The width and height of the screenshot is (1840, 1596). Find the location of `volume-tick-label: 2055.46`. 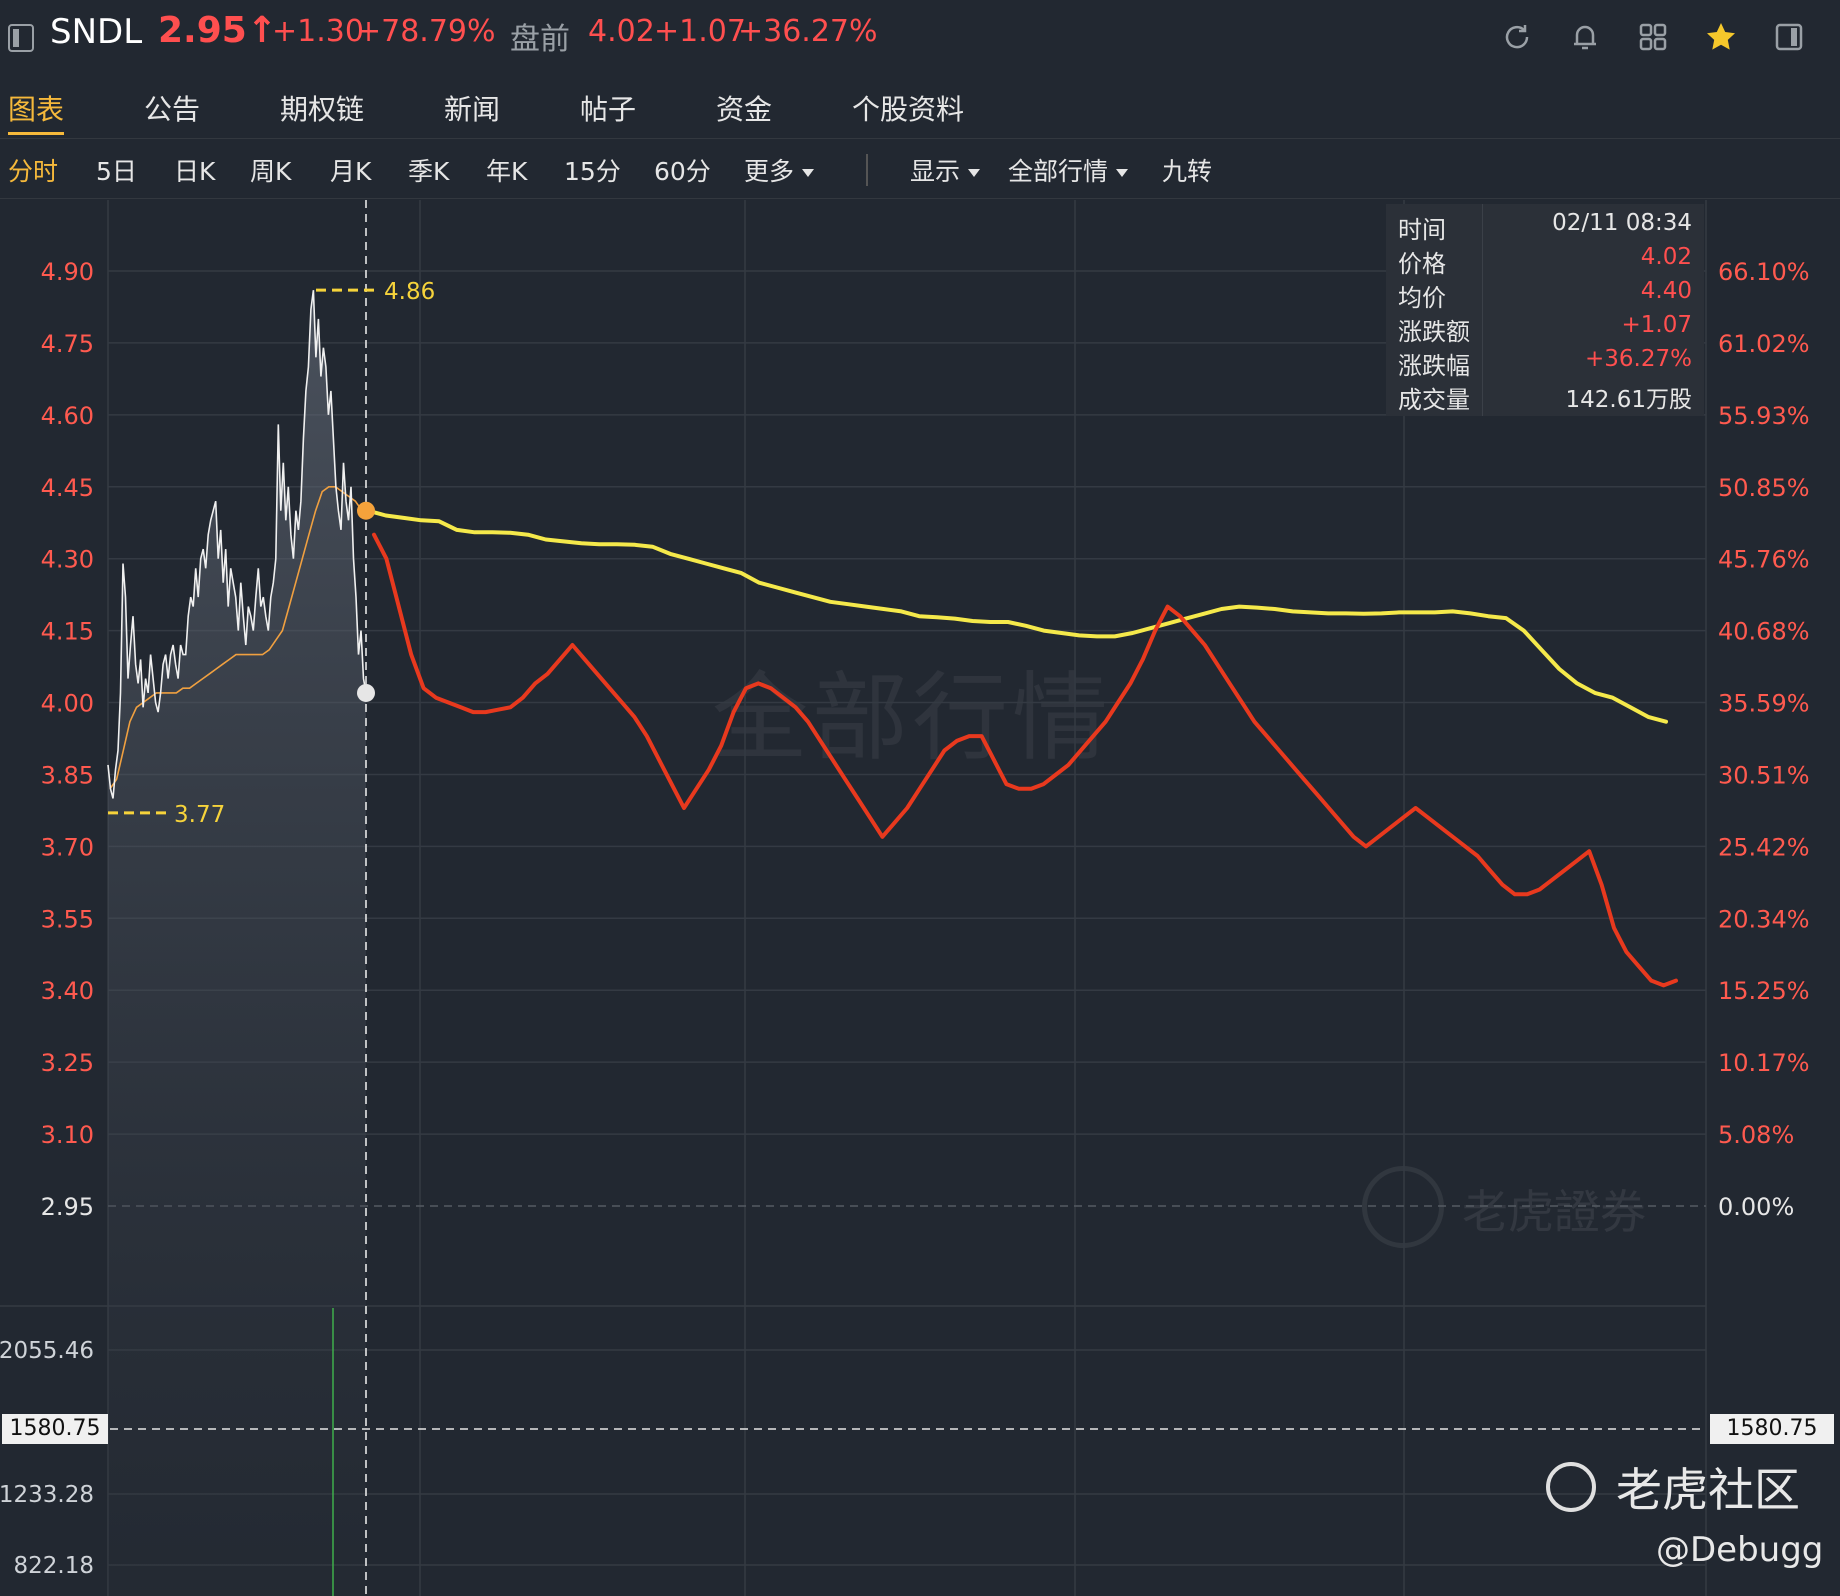

volume-tick-label: 2055.46 is located at coordinates (47, 1351).